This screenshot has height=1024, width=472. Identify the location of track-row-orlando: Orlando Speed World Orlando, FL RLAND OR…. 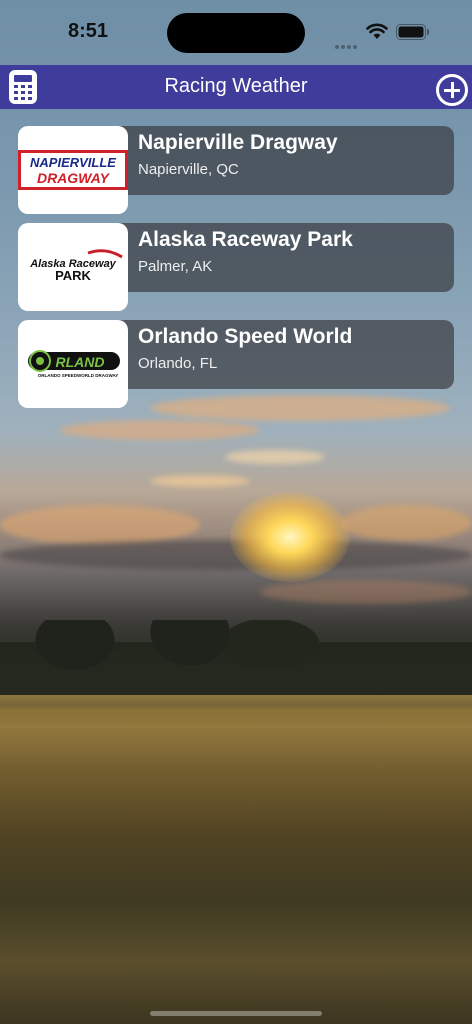
(236, 364).